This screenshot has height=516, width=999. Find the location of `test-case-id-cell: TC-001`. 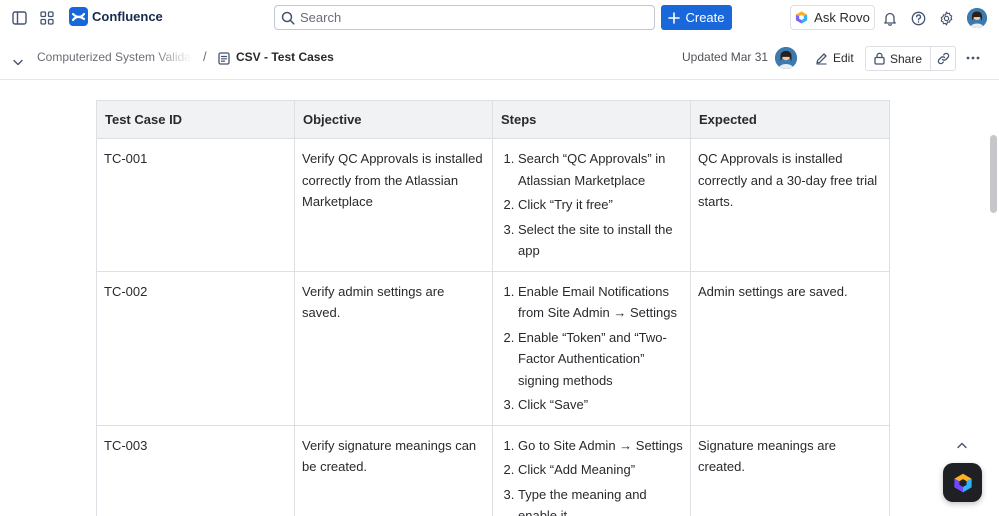

test-case-id-cell: TC-001 is located at coordinates (195, 205).